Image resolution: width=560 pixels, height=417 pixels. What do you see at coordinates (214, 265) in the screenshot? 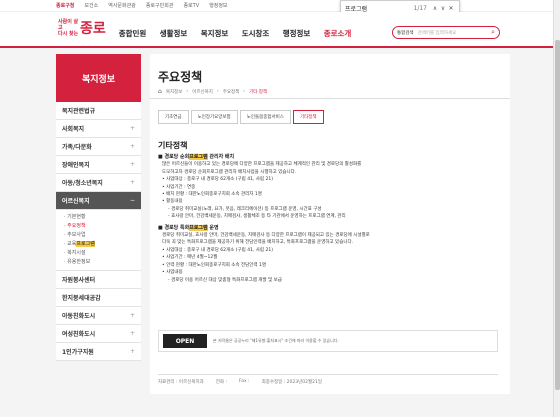
I see `list-item: • 인력 현황 : 대한노인회종로구지회 소속 전담인력 1명` at bounding box center [214, 265].